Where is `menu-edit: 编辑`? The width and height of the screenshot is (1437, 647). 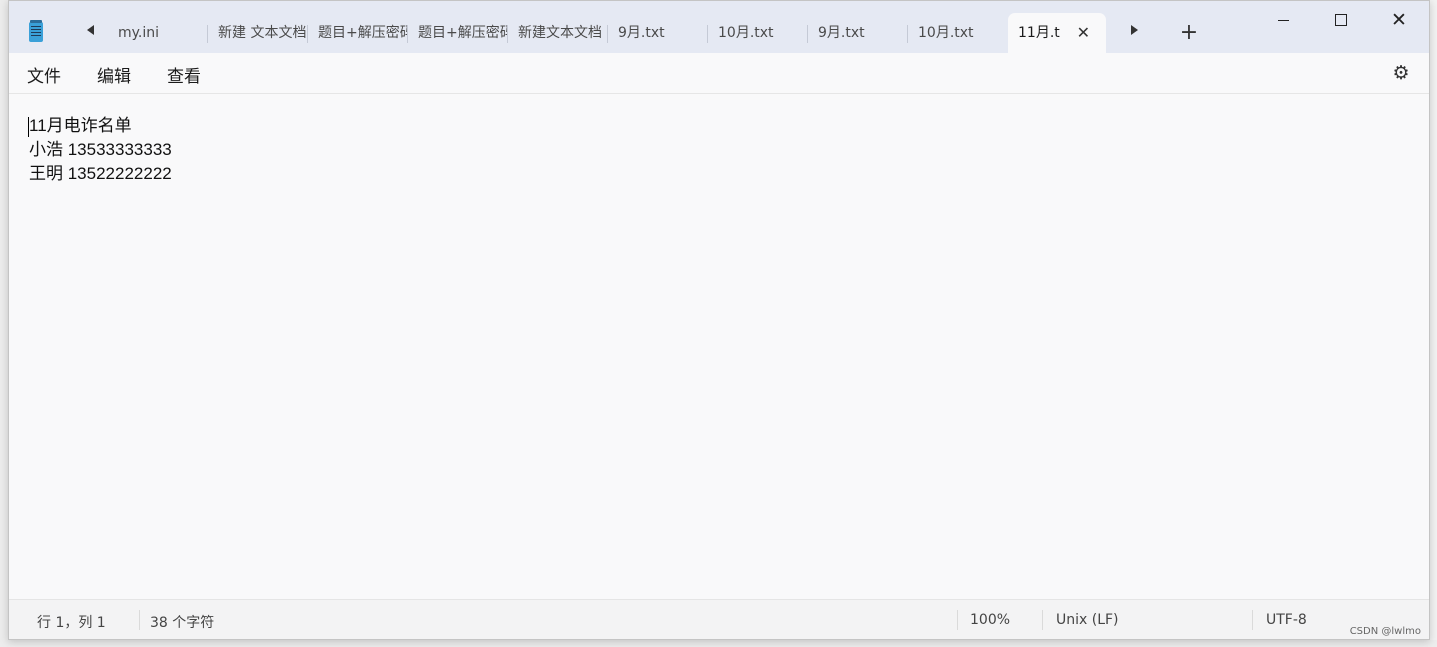 menu-edit: 编辑 is located at coordinates (114, 74).